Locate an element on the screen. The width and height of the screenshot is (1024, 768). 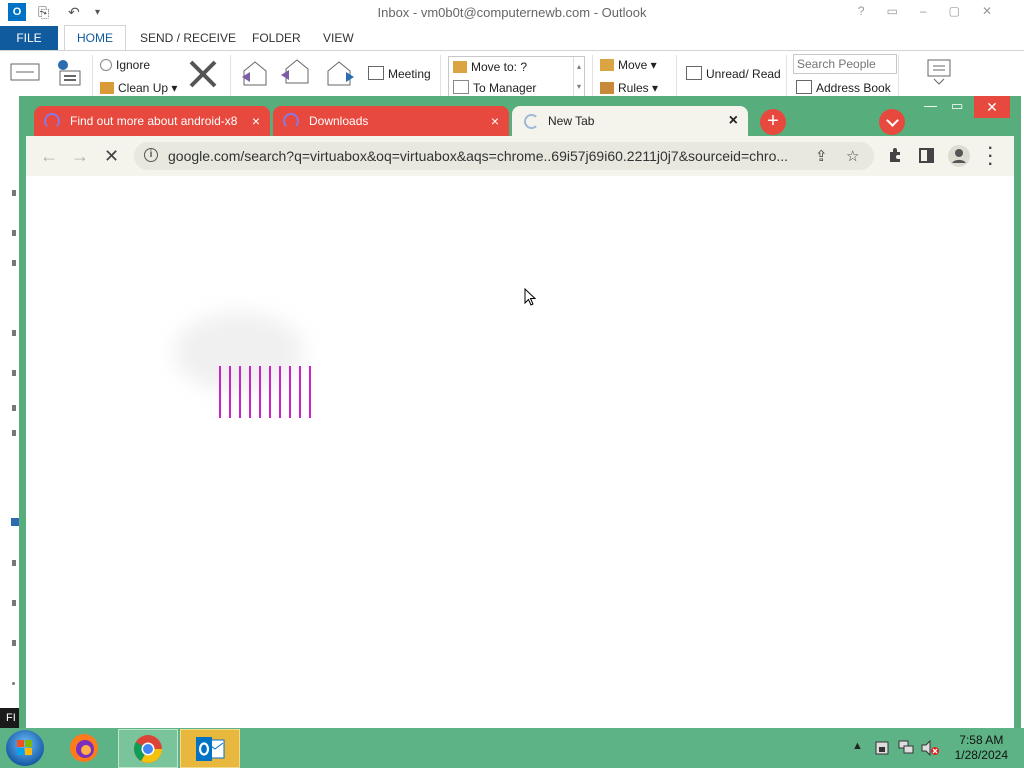
tab-folder: FOLDER is located at coordinates (276, 38).